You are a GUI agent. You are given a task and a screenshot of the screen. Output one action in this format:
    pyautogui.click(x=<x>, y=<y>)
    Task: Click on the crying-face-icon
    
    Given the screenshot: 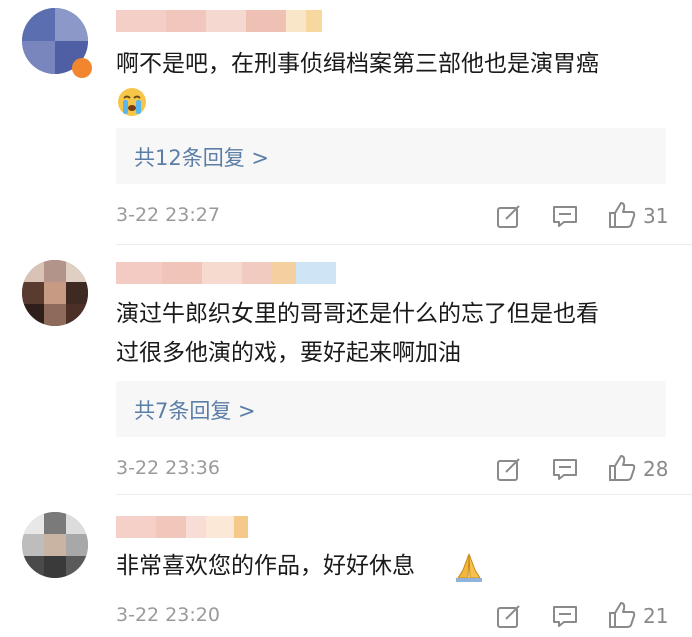 What is the action you would take?
    pyautogui.click(x=132, y=102)
    